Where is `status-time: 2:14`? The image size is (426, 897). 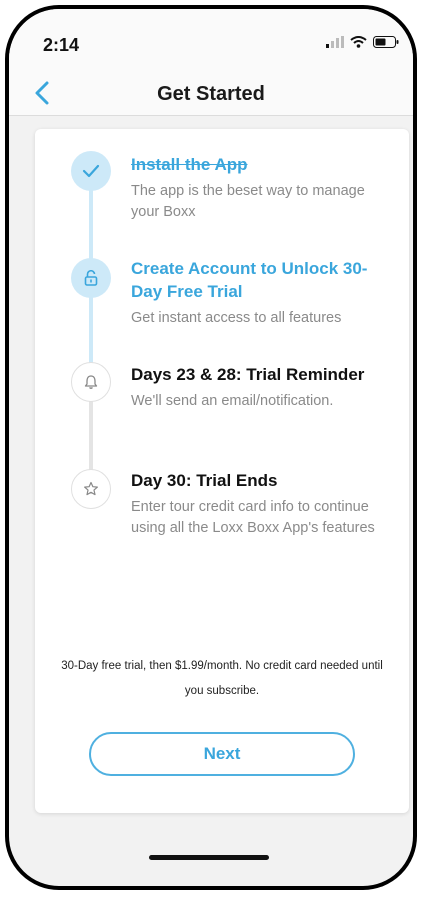
status-time: 2:14 is located at coordinates (61, 45).